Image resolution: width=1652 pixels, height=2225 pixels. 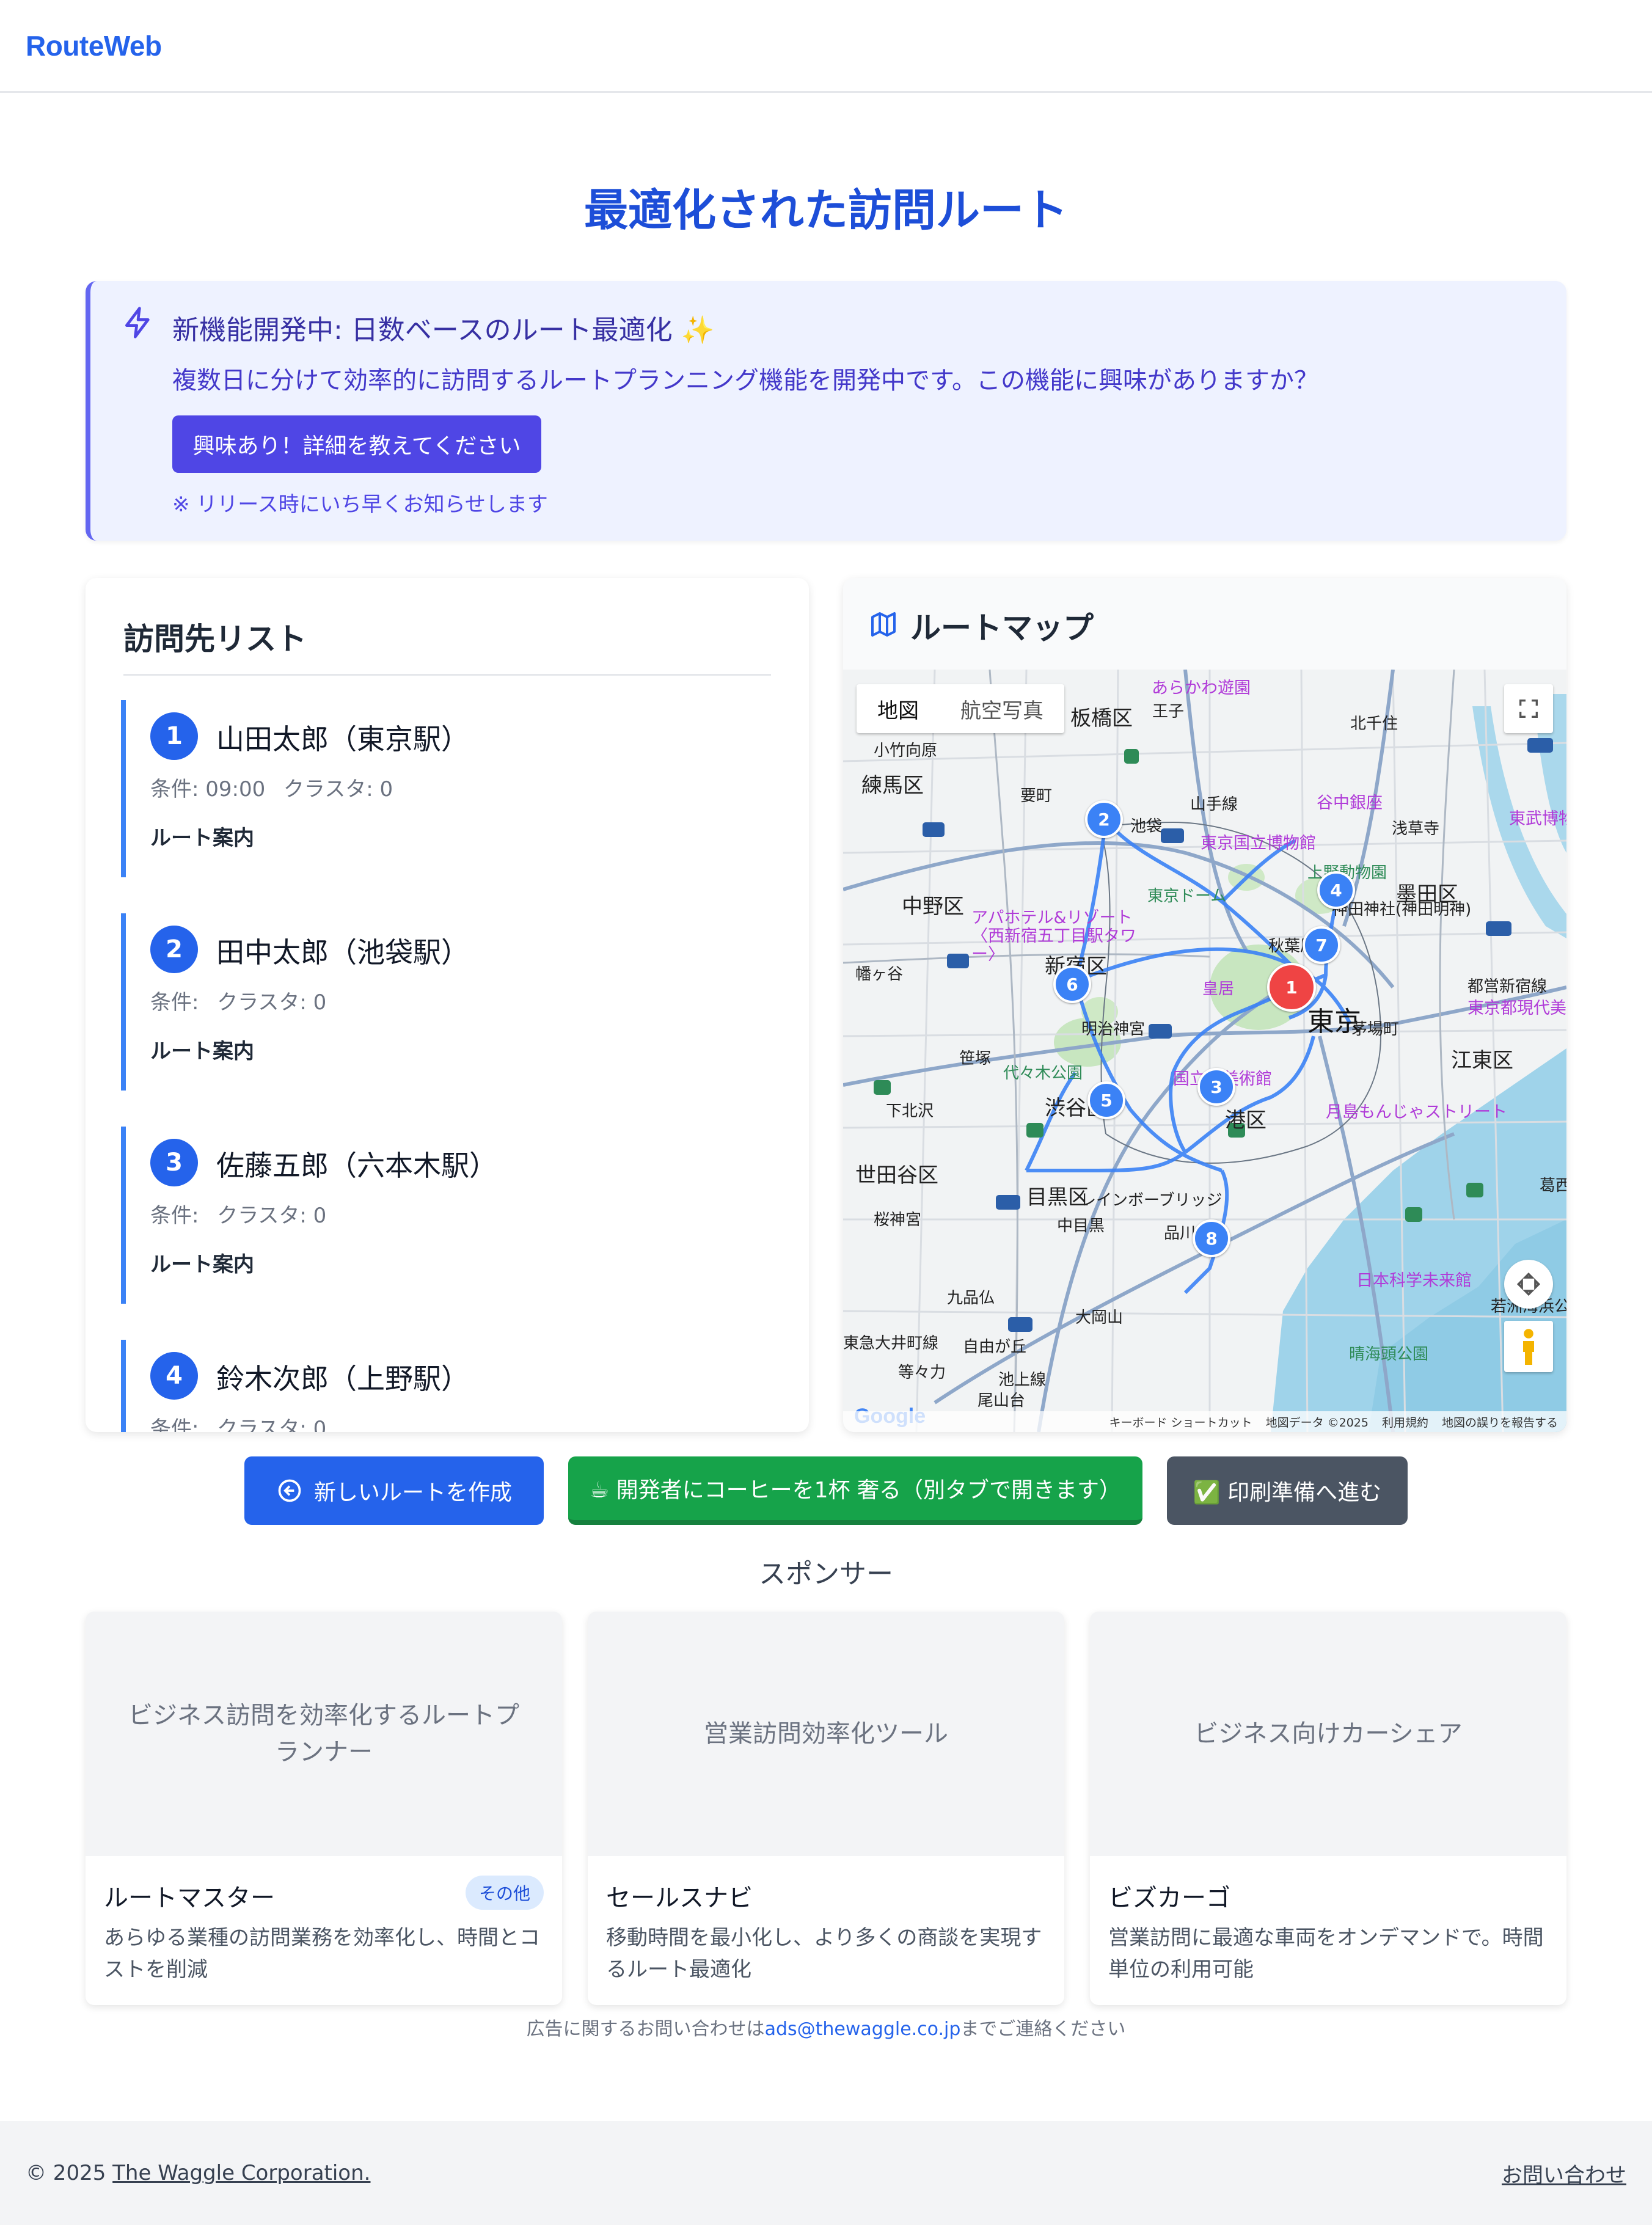 I want to click on map-poi-label: 東京ドーム, so click(x=1187, y=896).